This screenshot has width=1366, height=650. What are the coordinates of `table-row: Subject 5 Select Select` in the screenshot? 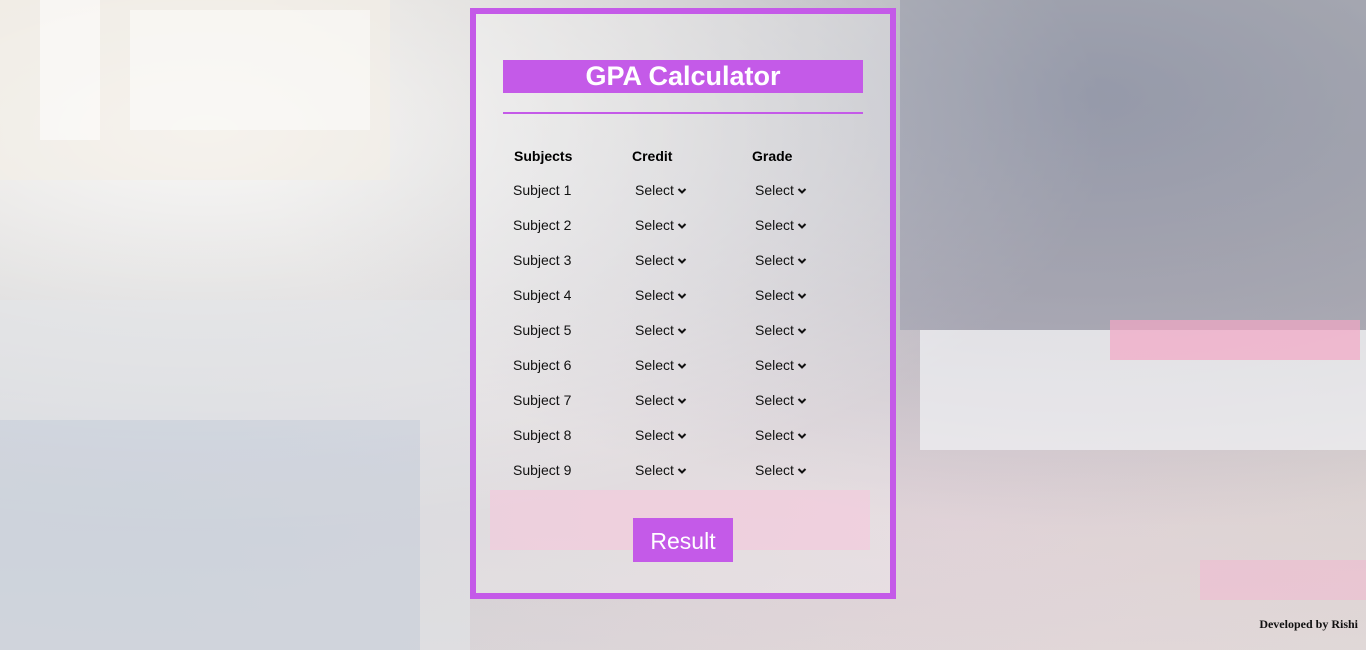 It's located at (683, 336).